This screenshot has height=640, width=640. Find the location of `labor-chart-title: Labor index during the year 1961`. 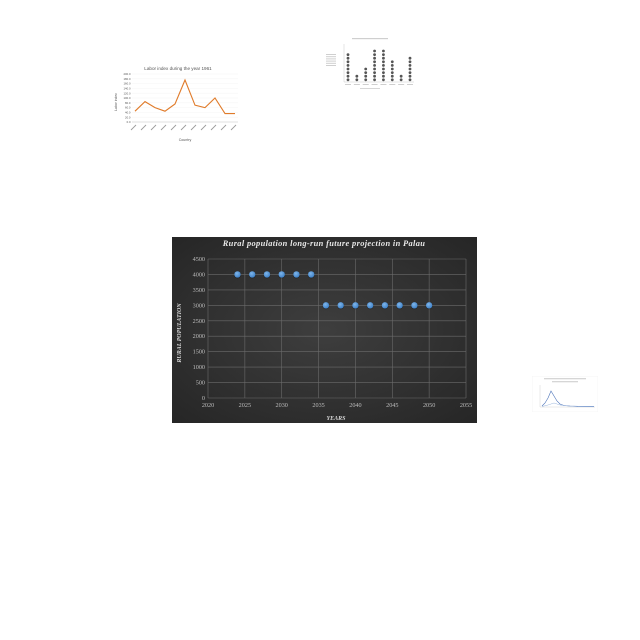

labor-chart-title: Labor index during the year 1961 is located at coordinates (178, 68).